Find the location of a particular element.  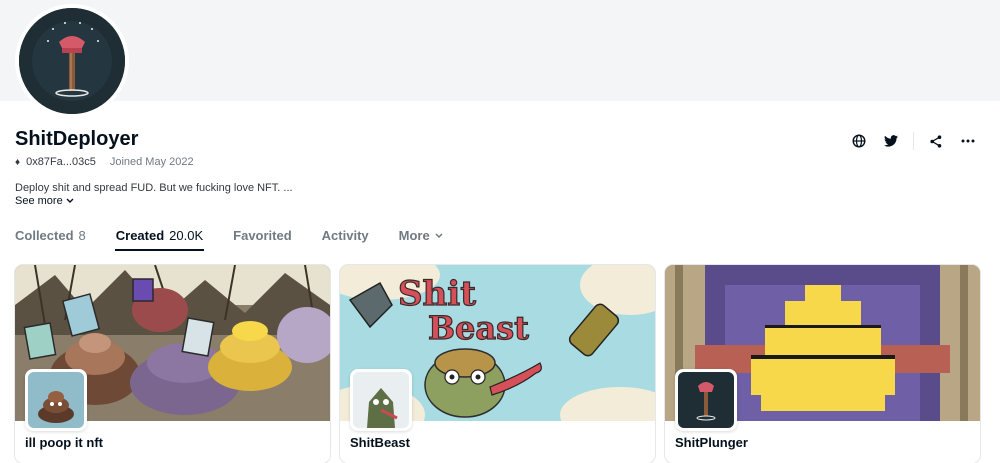

share-icon is located at coordinates (936, 141).